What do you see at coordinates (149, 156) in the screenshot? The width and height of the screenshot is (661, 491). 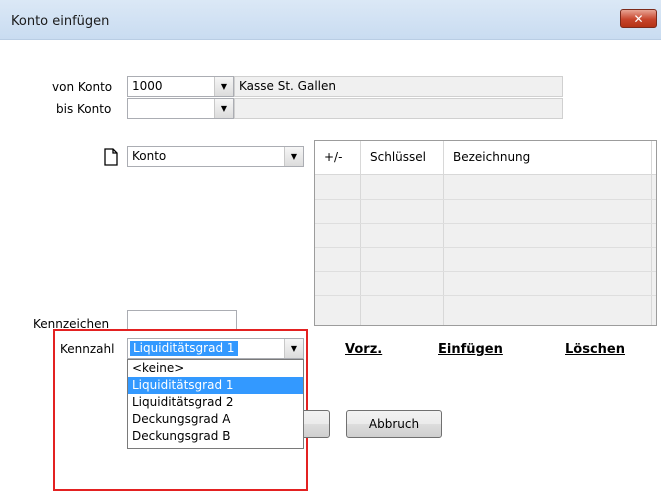 I see `type-select-value: Konto` at bounding box center [149, 156].